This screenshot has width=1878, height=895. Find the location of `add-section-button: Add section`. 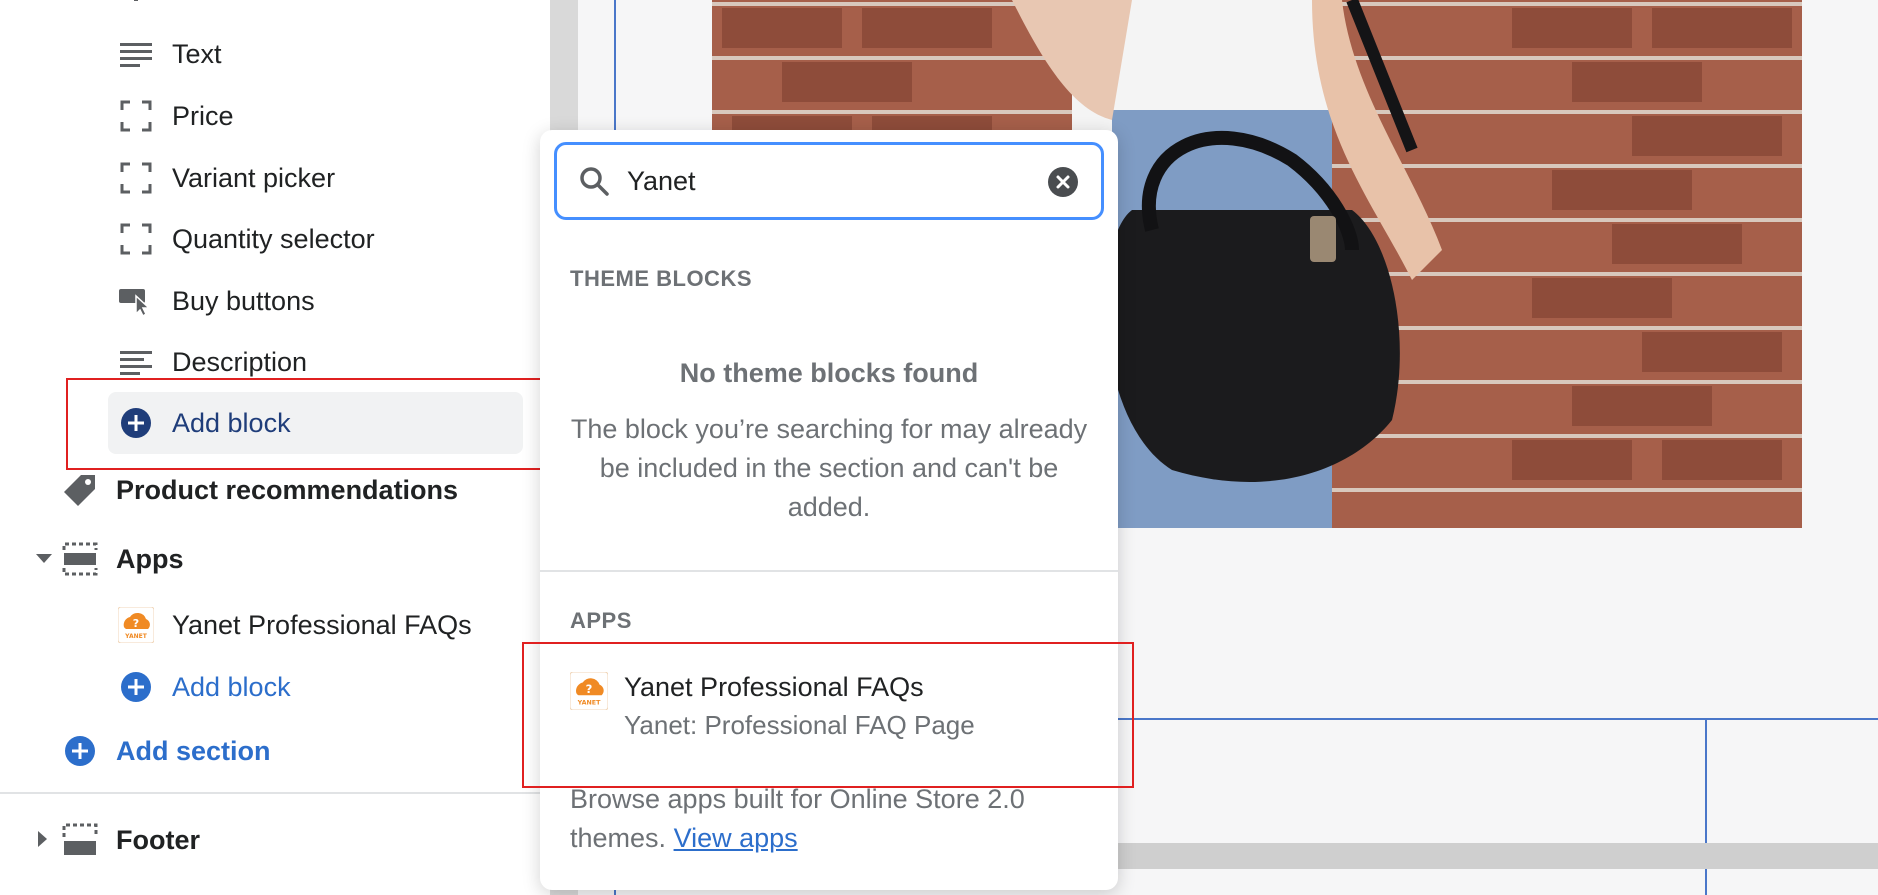

add-section-button: Add section is located at coordinates (166, 751).